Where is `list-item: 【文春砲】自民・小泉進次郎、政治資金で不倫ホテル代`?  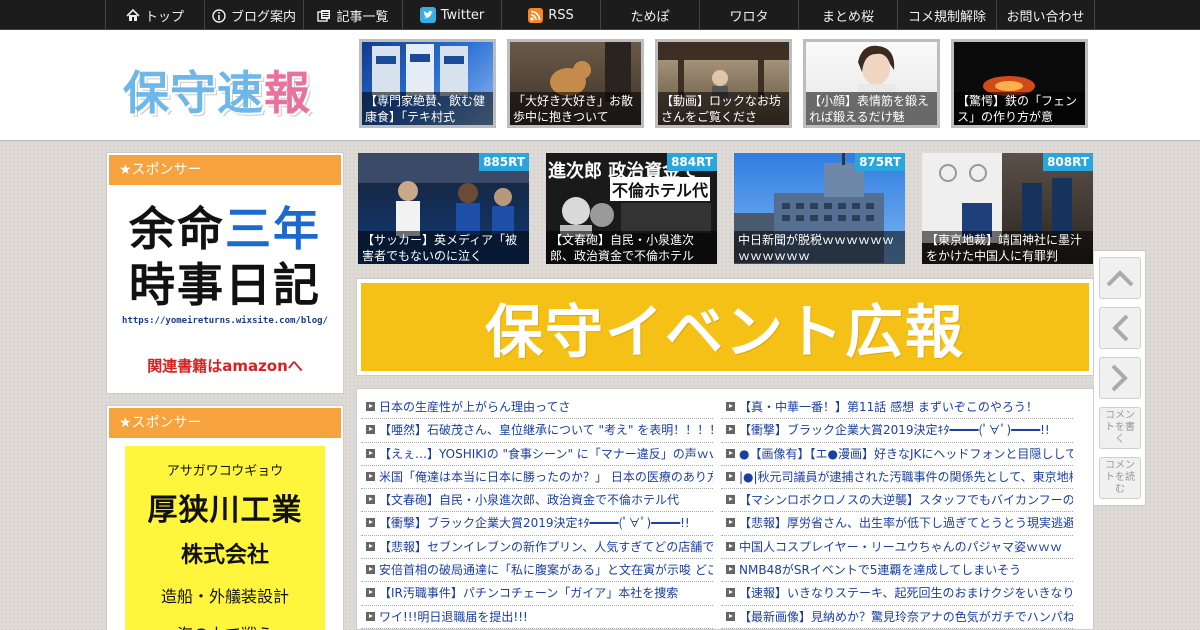 list-item: 【文春砲】自民・小泉進次郎、政治資金で不倫ホテル代 is located at coordinates (537, 501).